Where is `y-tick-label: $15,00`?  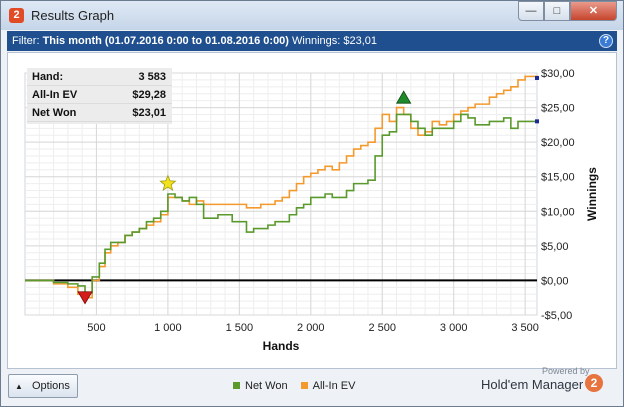 y-tick-label: $15,00 is located at coordinates (558, 178).